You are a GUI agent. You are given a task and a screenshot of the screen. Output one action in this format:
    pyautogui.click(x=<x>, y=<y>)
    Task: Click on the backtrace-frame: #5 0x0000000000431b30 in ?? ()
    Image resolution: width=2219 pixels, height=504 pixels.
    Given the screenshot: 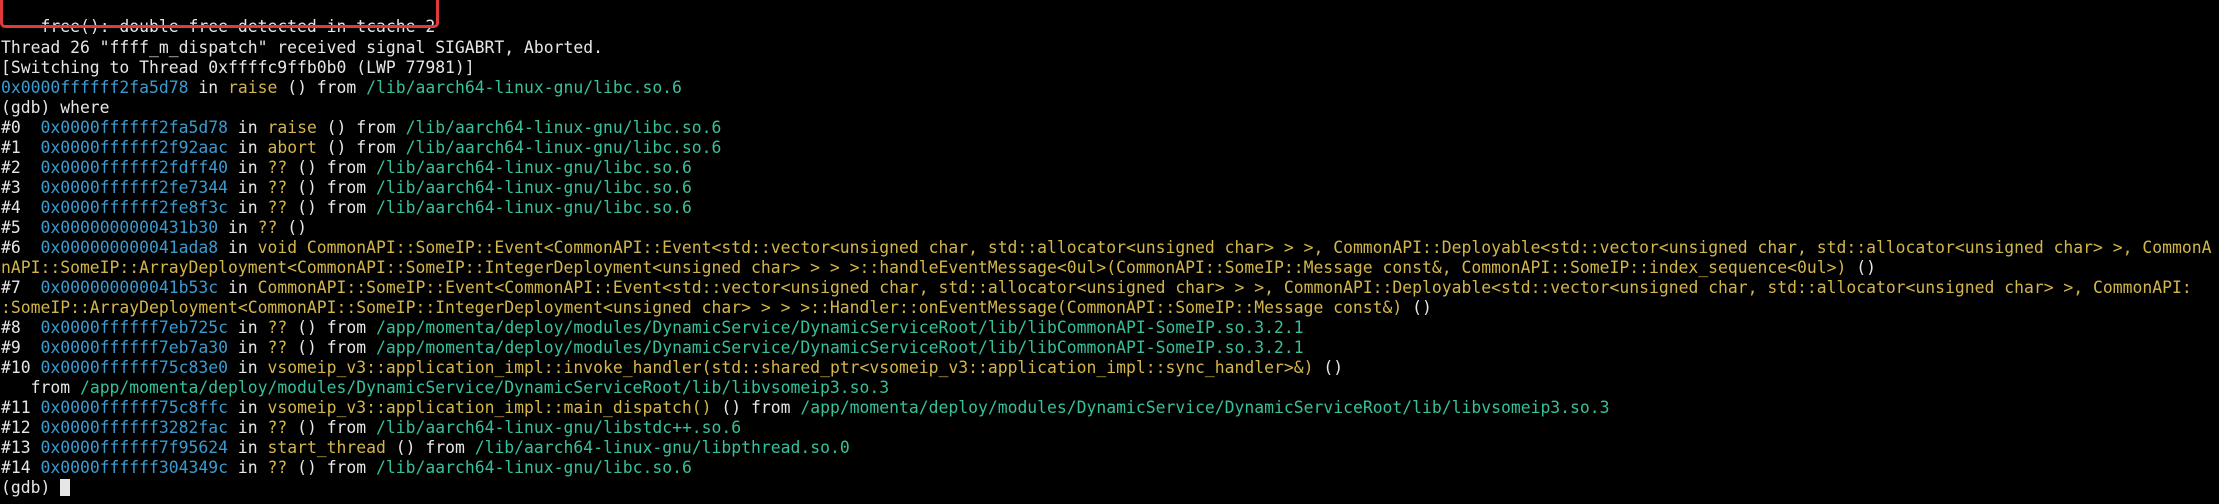 What is the action you would take?
    pyautogui.click(x=154, y=228)
    